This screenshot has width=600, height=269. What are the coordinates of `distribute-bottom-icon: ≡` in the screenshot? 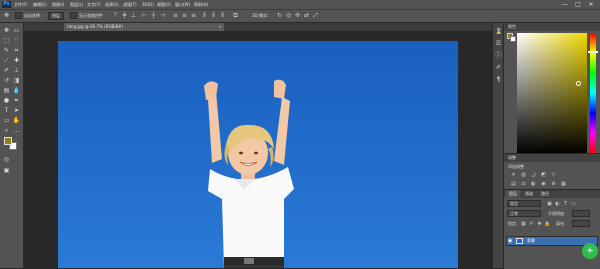 It's located at (193, 15).